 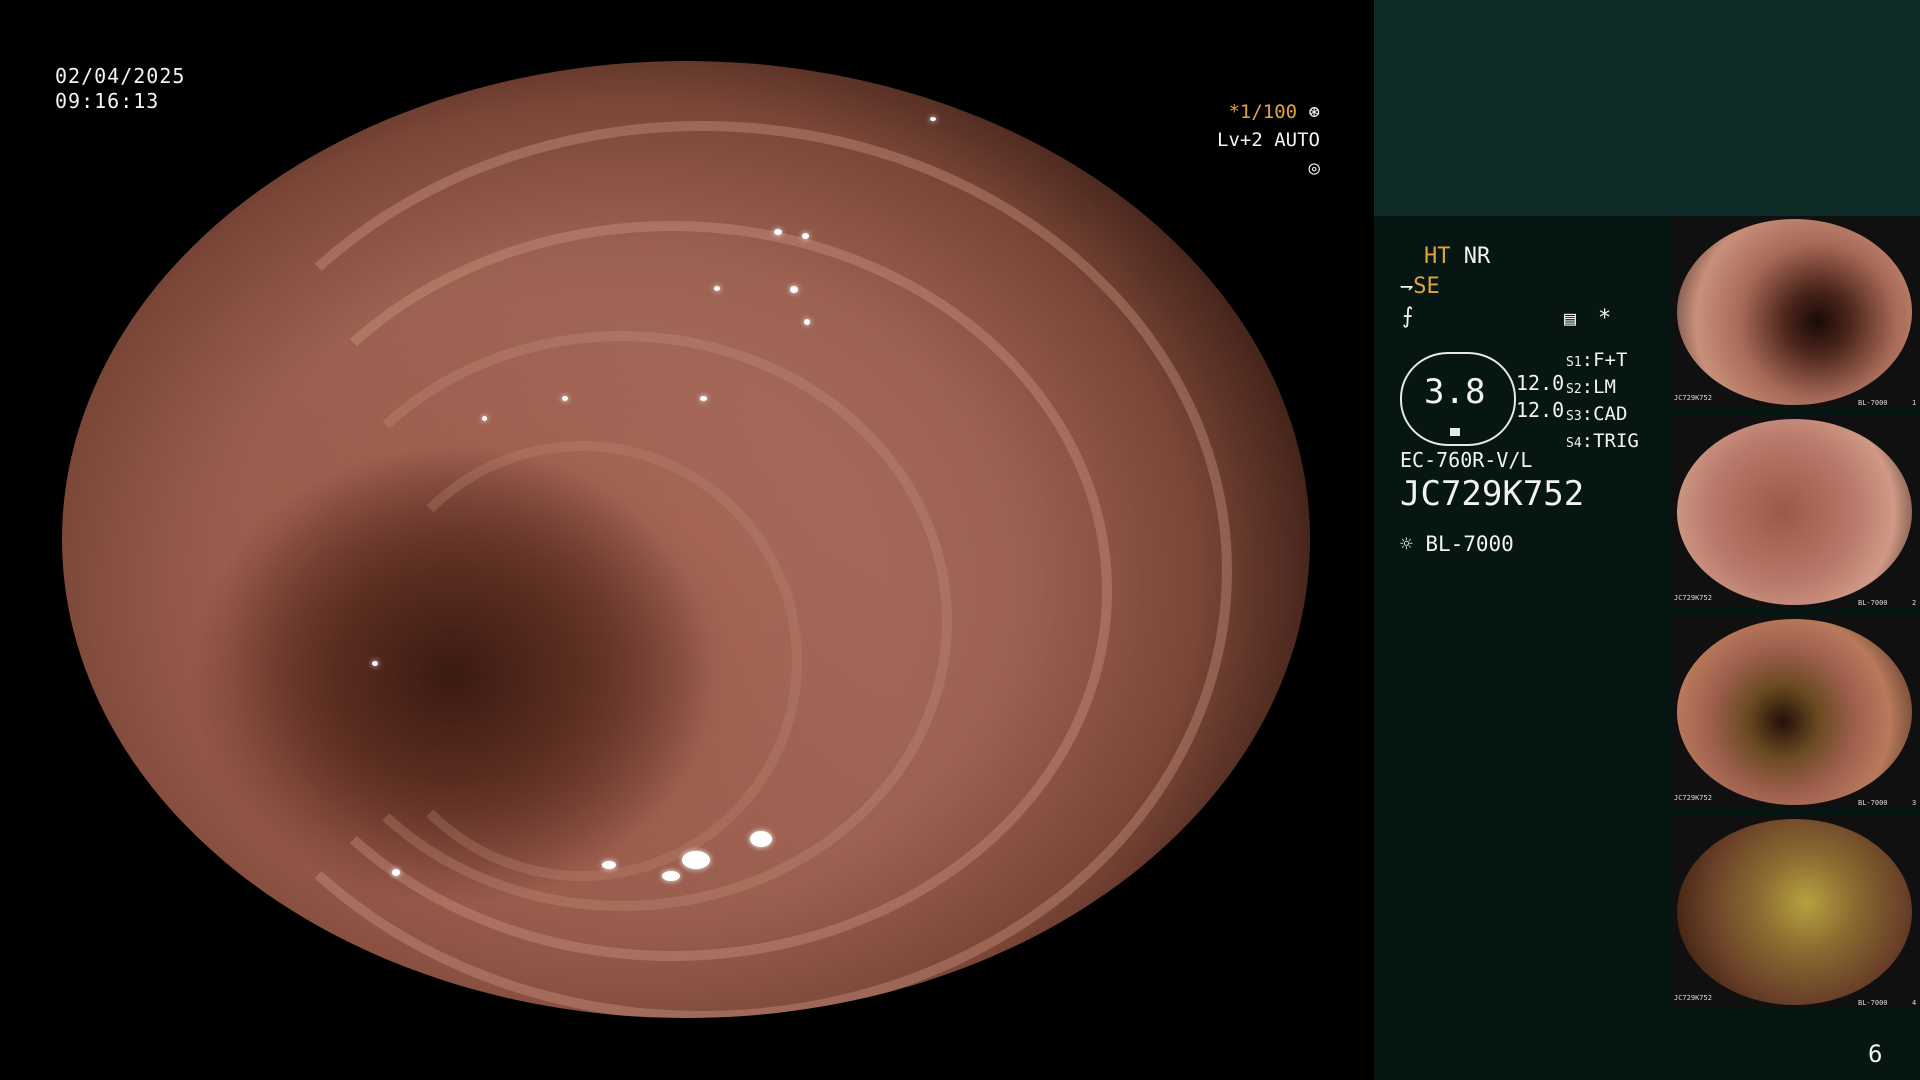 What do you see at coordinates (1457, 256) in the screenshot?
I see `ht-nr-row: HT NR` at bounding box center [1457, 256].